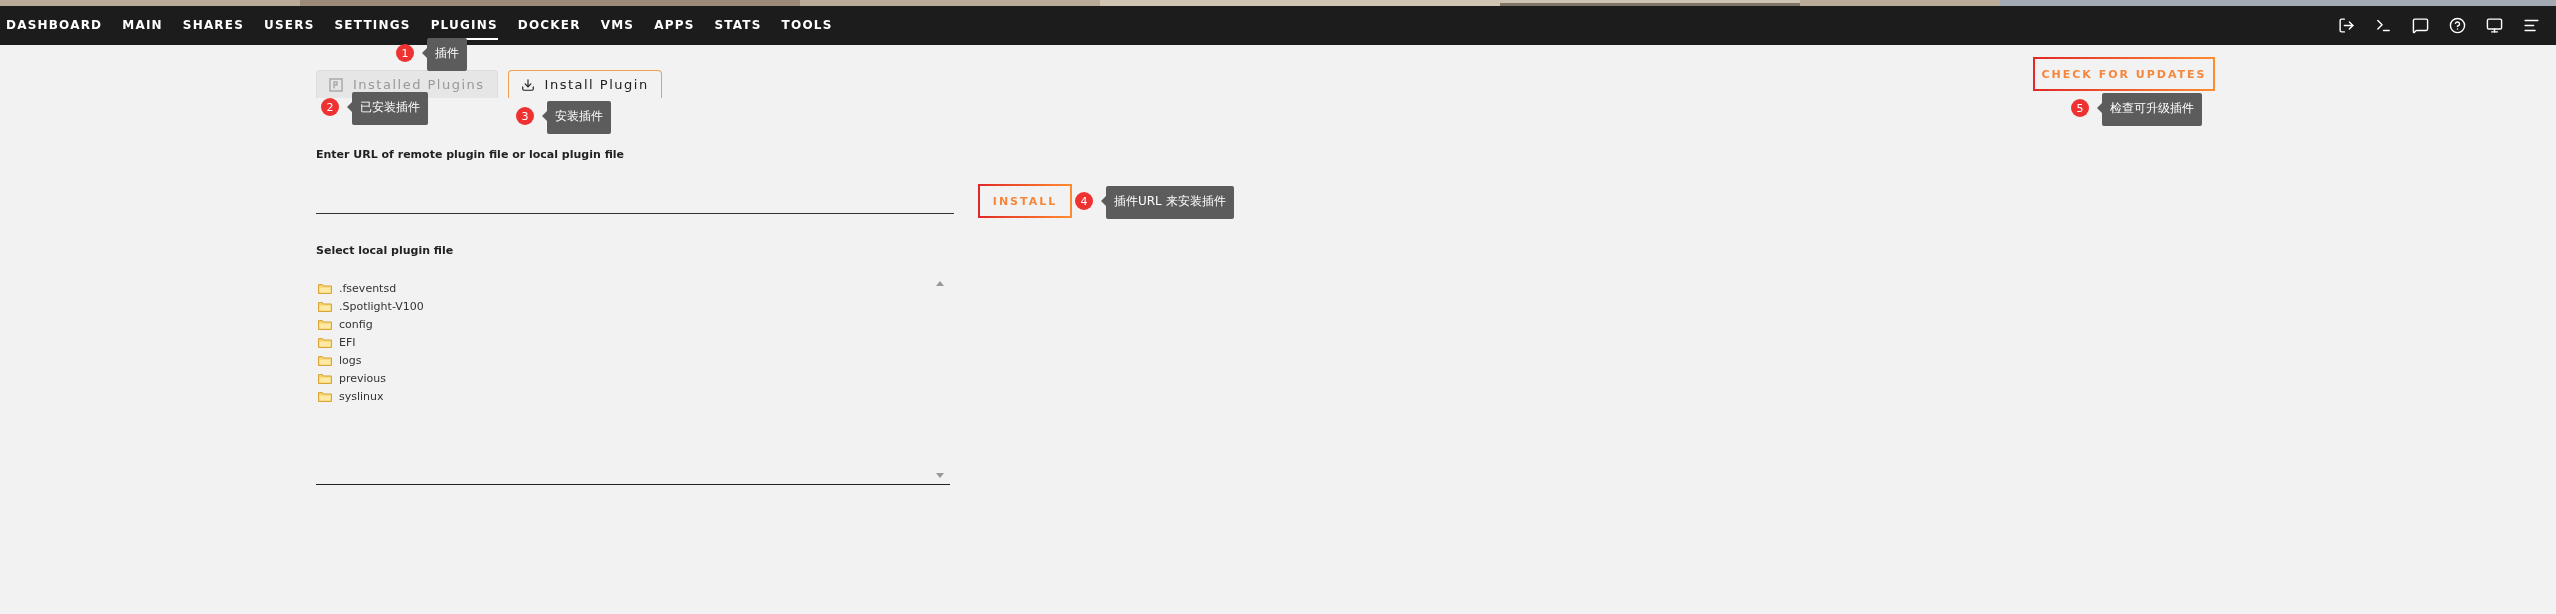 The image size is (2556, 614). Describe the element at coordinates (385, 250) in the screenshot. I see `file-picker-label: Select local plugin file` at that location.